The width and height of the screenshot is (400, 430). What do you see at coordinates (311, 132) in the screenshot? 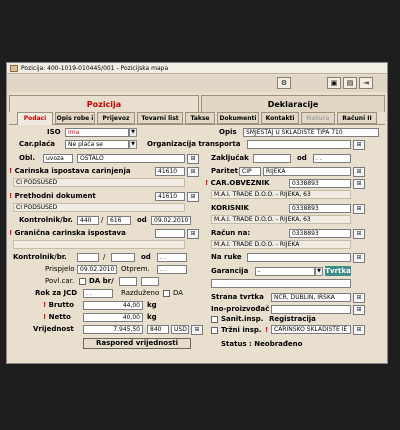
I see `opis-field: SMJEŠTAJ U SKLADIŠTE TIPA 710` at bounding box center [311, 132].